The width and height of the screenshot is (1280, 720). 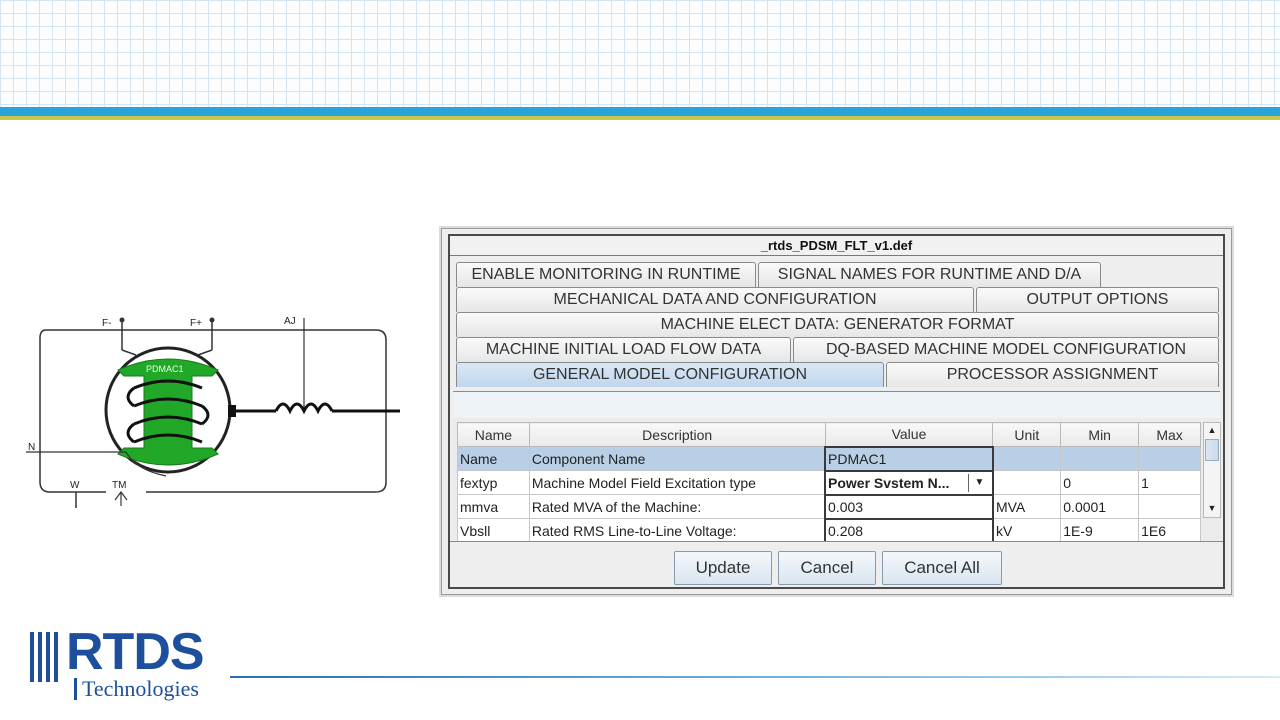 I want to click on cell-min, so click(x=1100, y=458).